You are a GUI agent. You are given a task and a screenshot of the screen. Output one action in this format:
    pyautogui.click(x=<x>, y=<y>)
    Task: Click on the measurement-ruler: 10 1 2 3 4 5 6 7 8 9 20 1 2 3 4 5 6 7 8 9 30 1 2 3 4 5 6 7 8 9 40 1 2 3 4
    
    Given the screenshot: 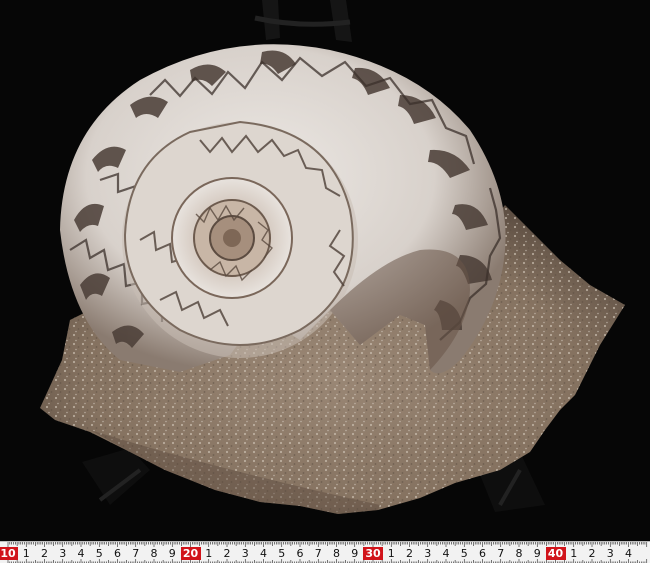 What is the action you would take?
    pyautogui.click(x=325, y=552)
    